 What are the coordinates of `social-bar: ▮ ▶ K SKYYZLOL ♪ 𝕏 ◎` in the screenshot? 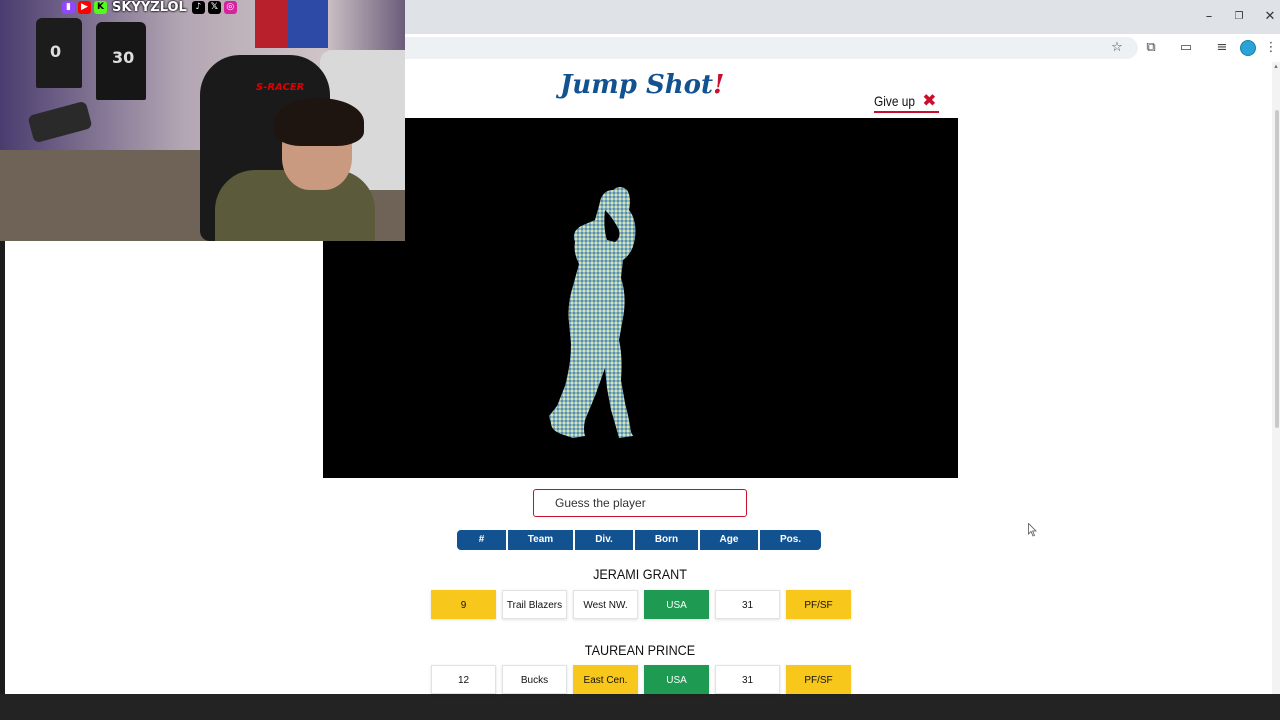 It's located at (149, 7).